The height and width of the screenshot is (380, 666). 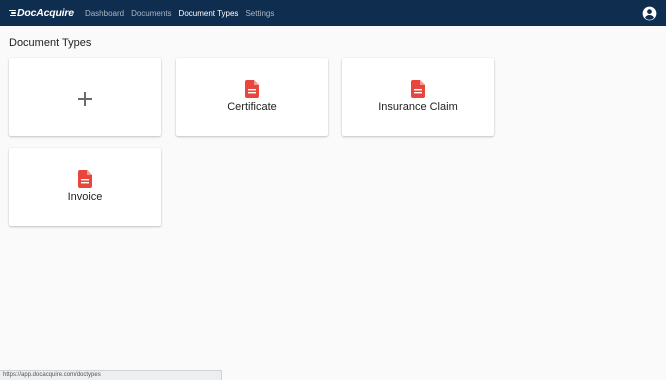 I want to click on nav-document-types: Document Types, so click(x=209, y=13).